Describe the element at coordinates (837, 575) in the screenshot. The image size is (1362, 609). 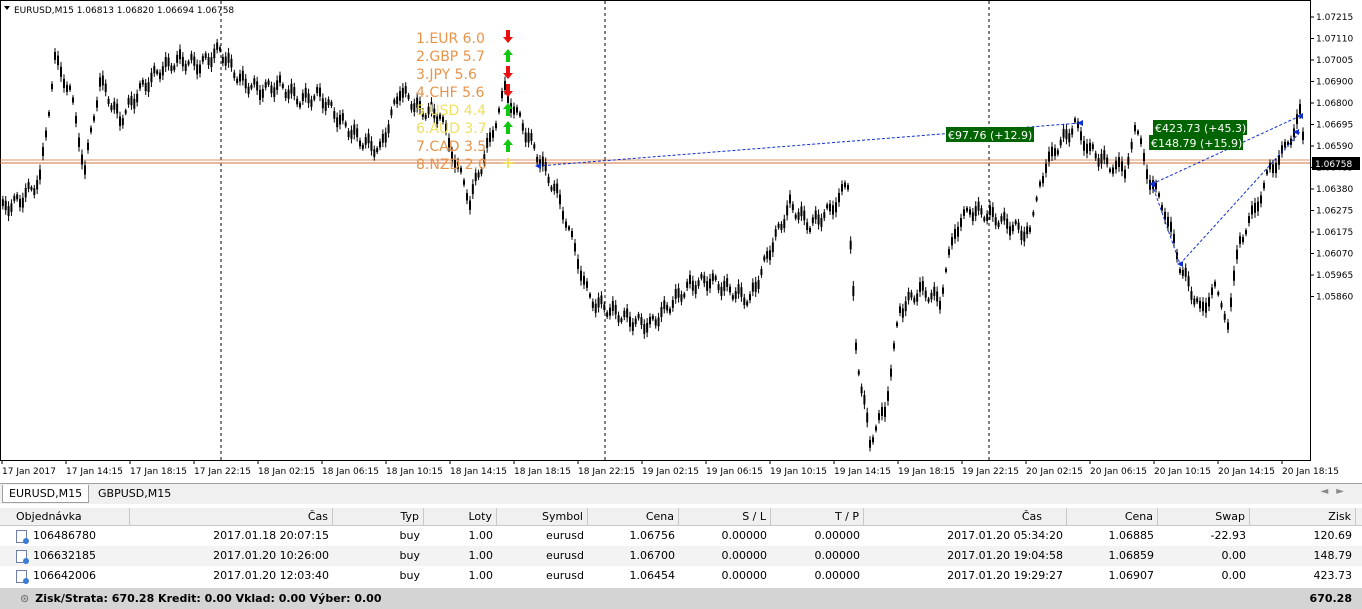
I see `tp-cell: 0.00000` at that location.